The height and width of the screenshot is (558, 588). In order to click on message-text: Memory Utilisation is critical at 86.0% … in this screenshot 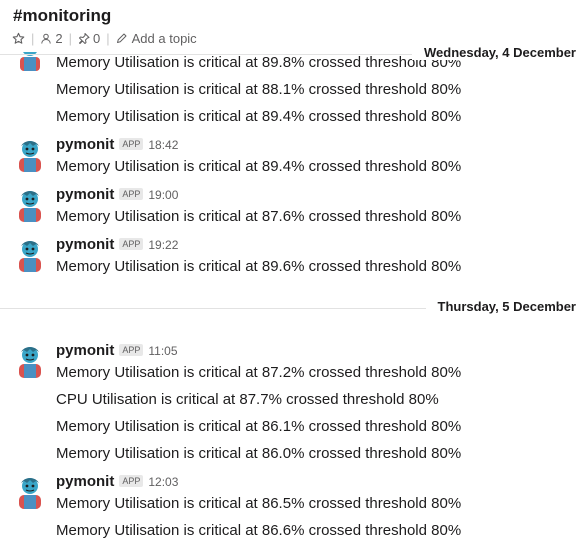, I will do `click(259, 453)`.